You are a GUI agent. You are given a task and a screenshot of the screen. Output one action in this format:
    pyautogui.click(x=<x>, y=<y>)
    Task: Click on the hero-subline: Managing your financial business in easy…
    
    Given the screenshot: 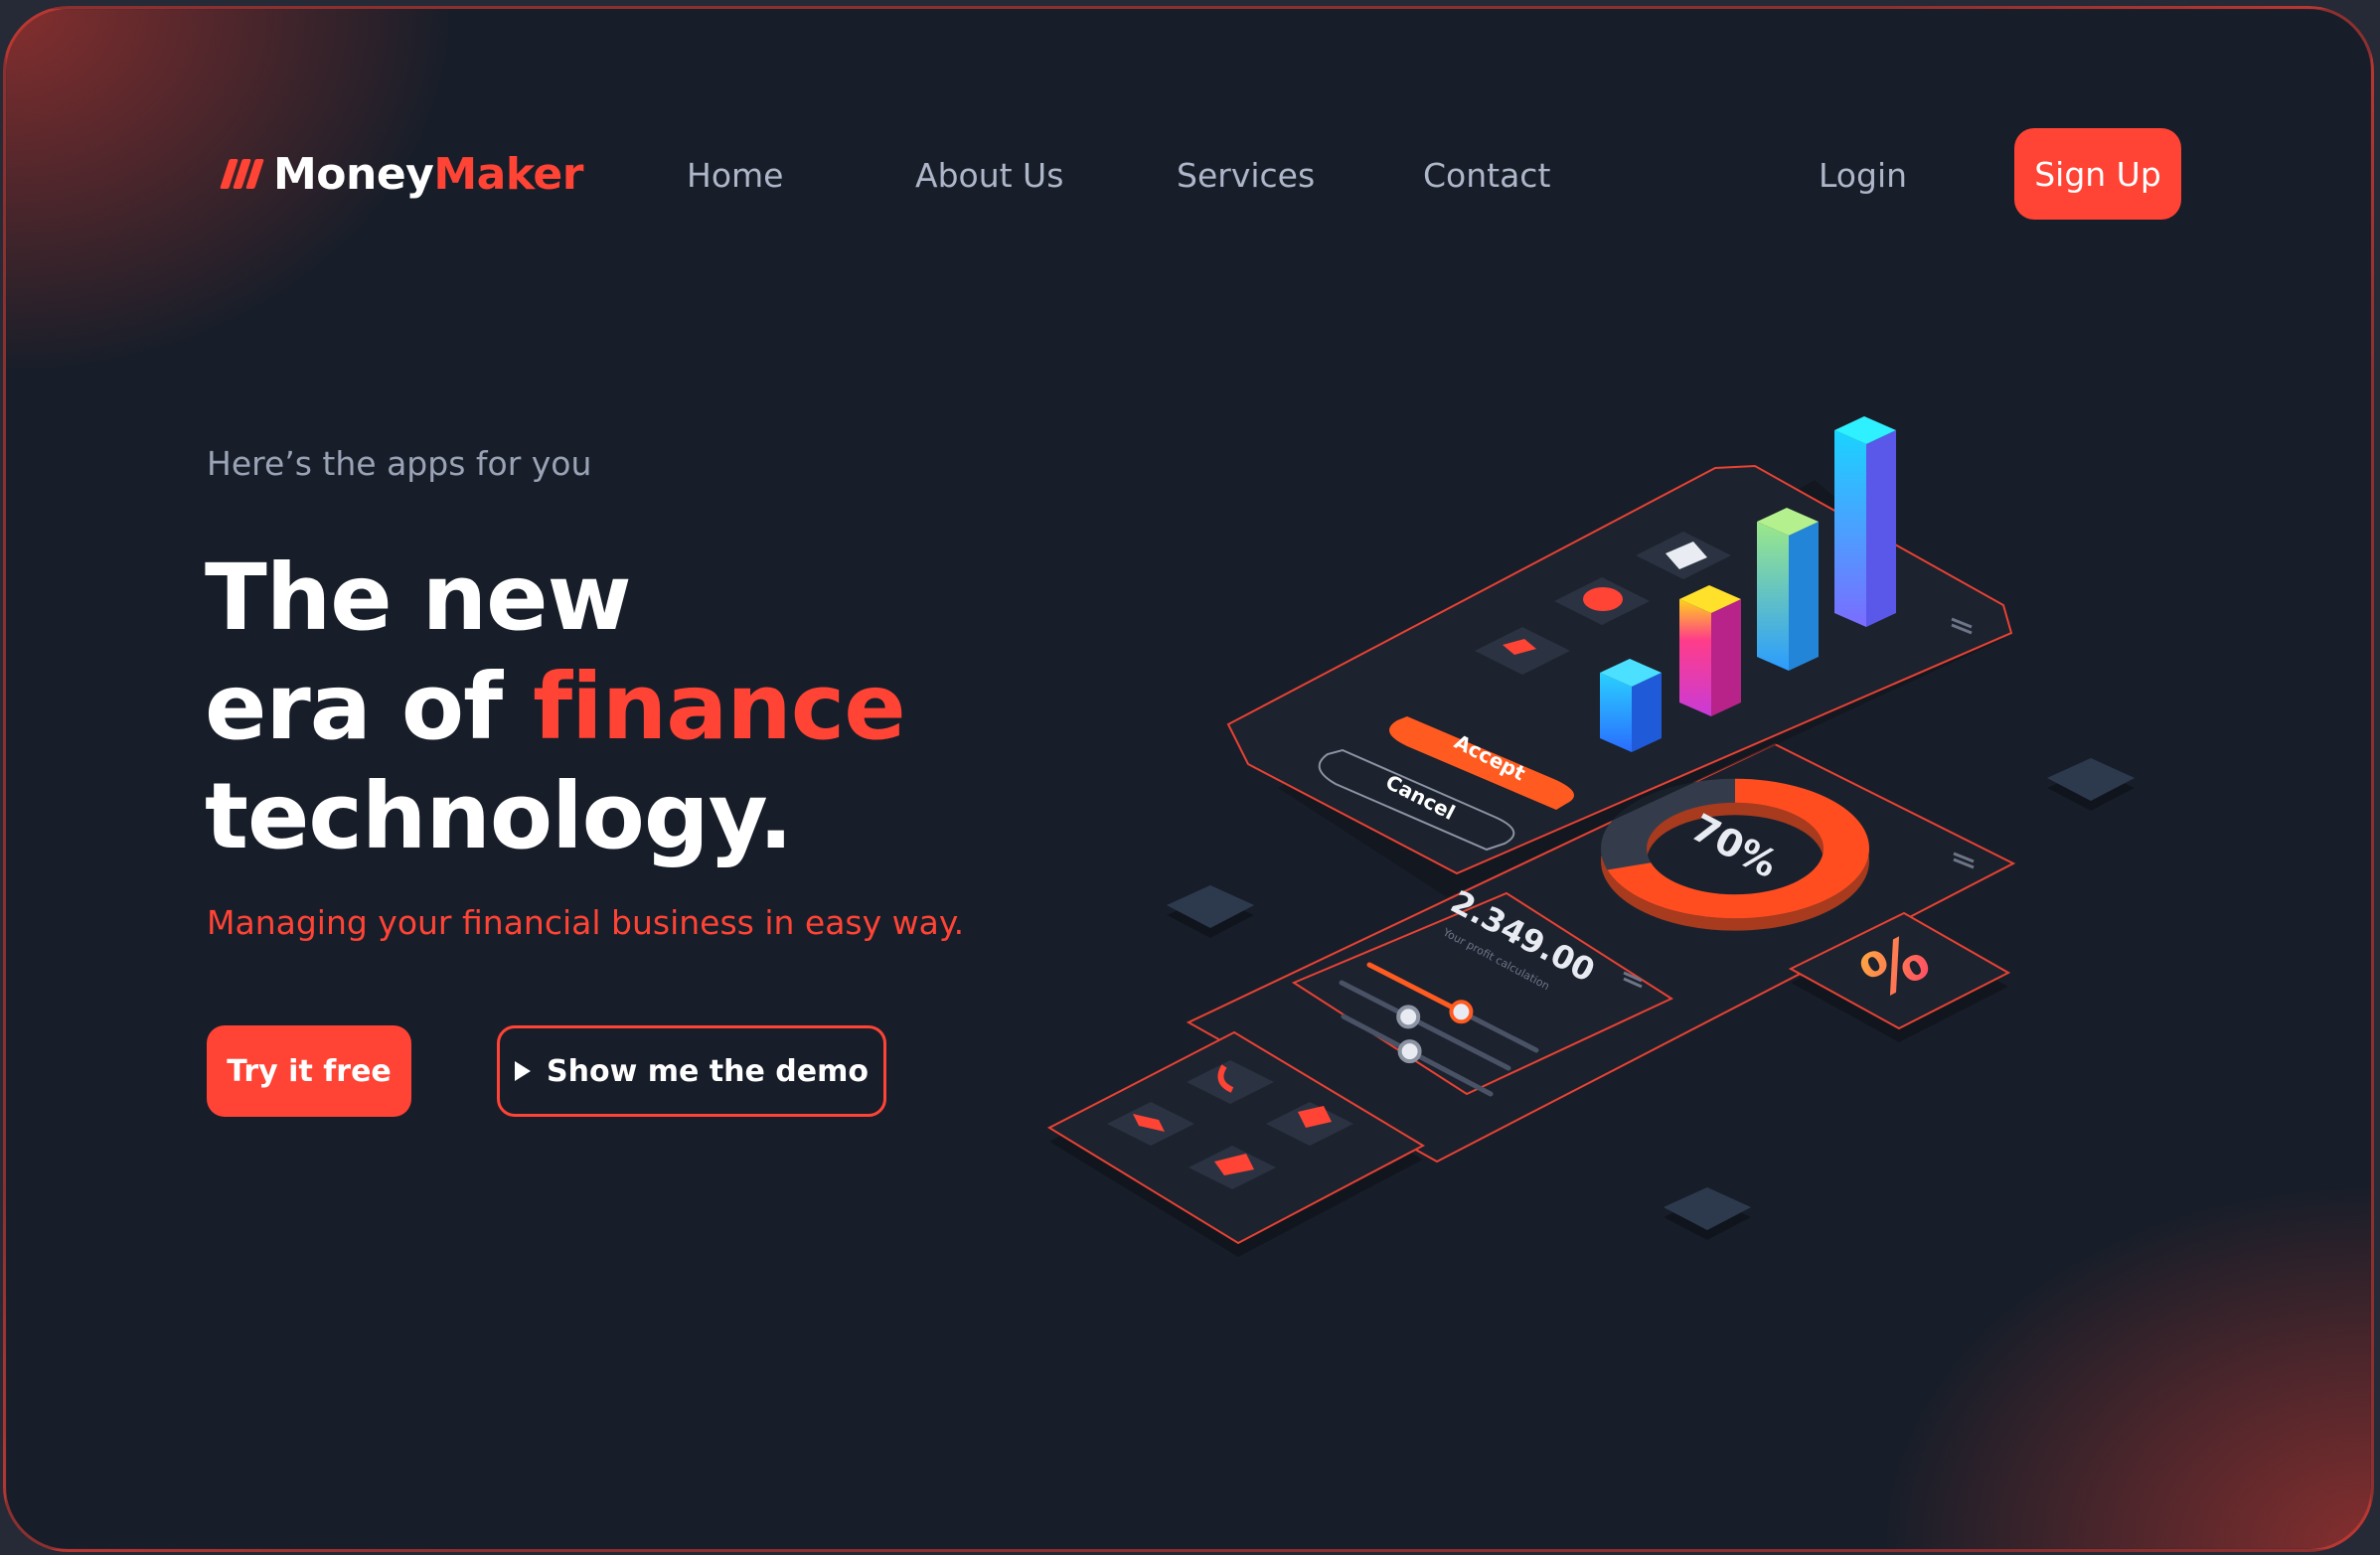 What is the action you would take?
    pyautogui.click(x=586, y=922)
    